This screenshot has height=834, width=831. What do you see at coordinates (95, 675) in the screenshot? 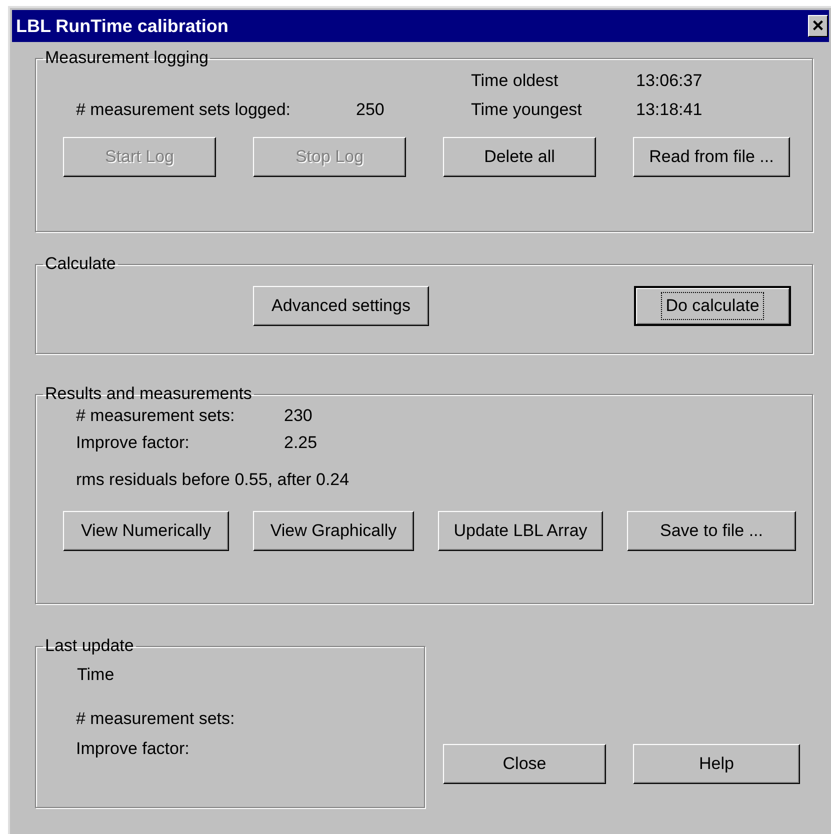
I see `time-label: Time` at bounding box center [95, 675].